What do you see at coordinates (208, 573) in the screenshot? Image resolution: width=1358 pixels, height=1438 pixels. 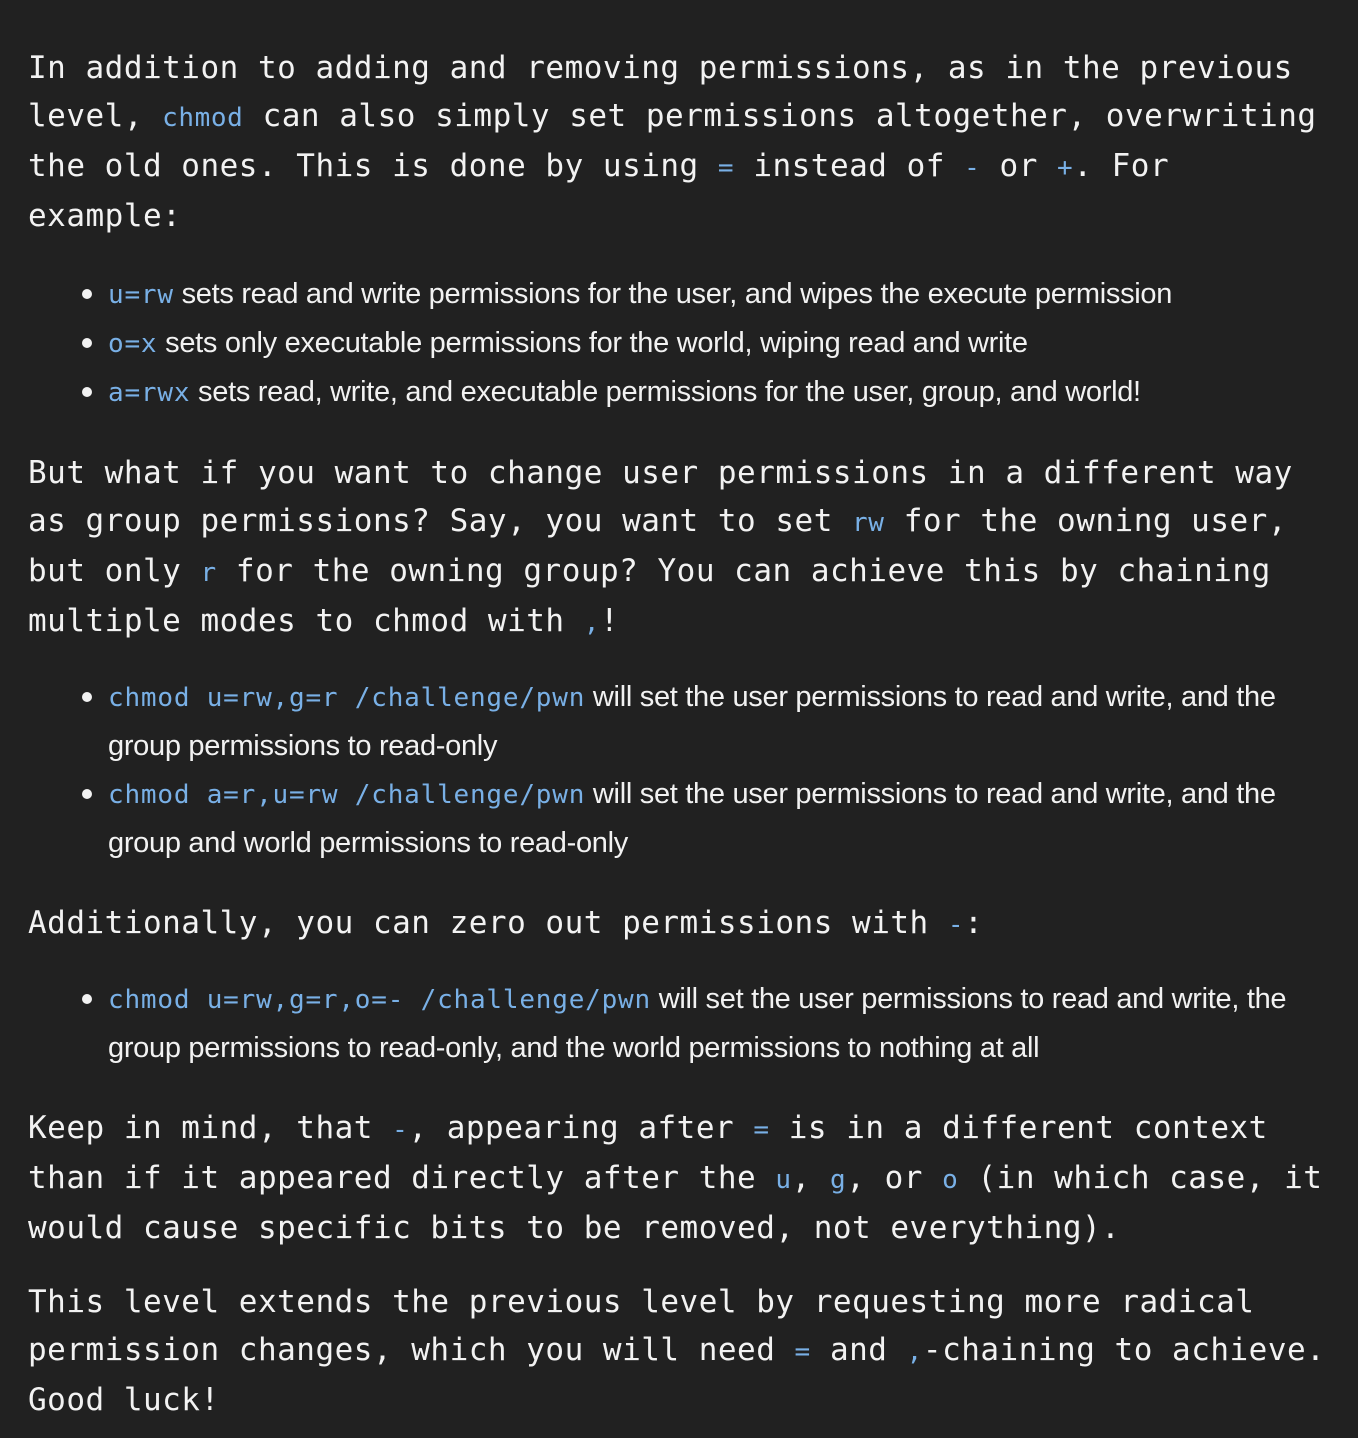 I see `inline-code: r` at bounding box center [208, 573].